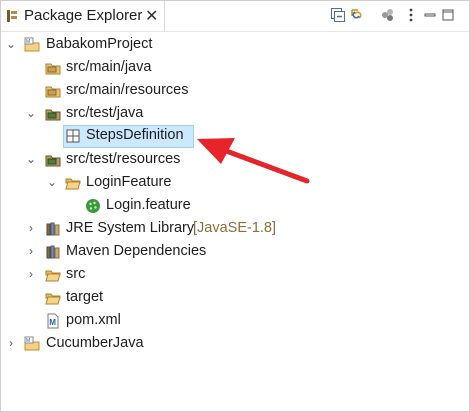 The image size is (470, 412). I want to click on tree-item-cucumber-java: › M CucumberJava, so click(235, 344).